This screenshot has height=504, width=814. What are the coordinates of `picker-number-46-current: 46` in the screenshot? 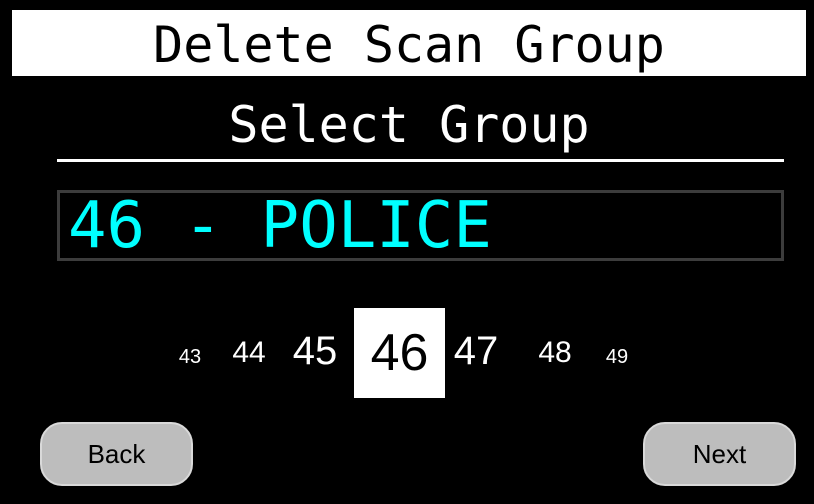 It's located at (399, 353).